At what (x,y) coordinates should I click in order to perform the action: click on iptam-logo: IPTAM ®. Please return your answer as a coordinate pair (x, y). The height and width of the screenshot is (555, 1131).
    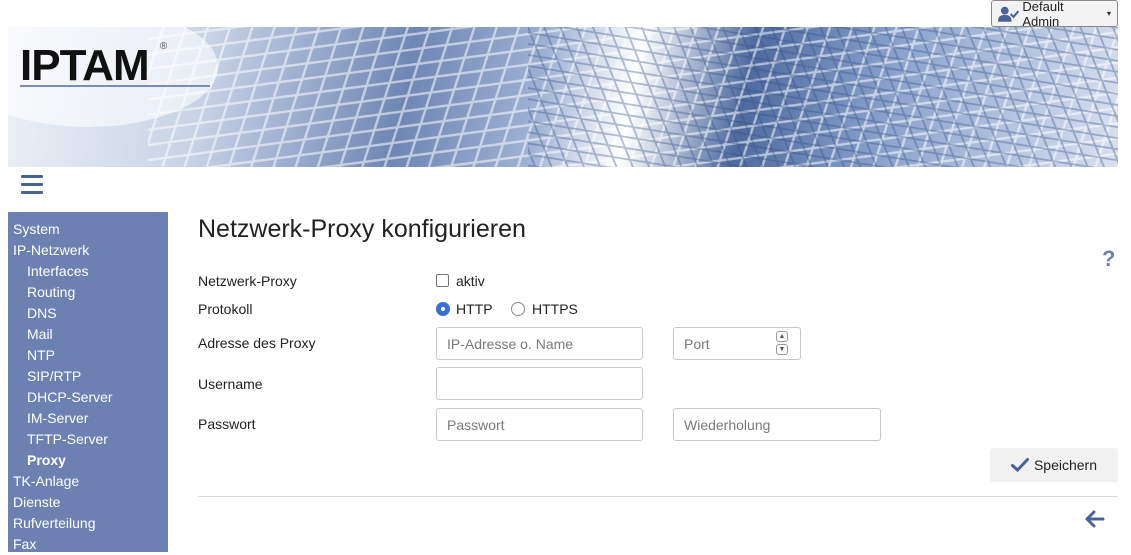
    Looking at the image, I should click on (93, 65).